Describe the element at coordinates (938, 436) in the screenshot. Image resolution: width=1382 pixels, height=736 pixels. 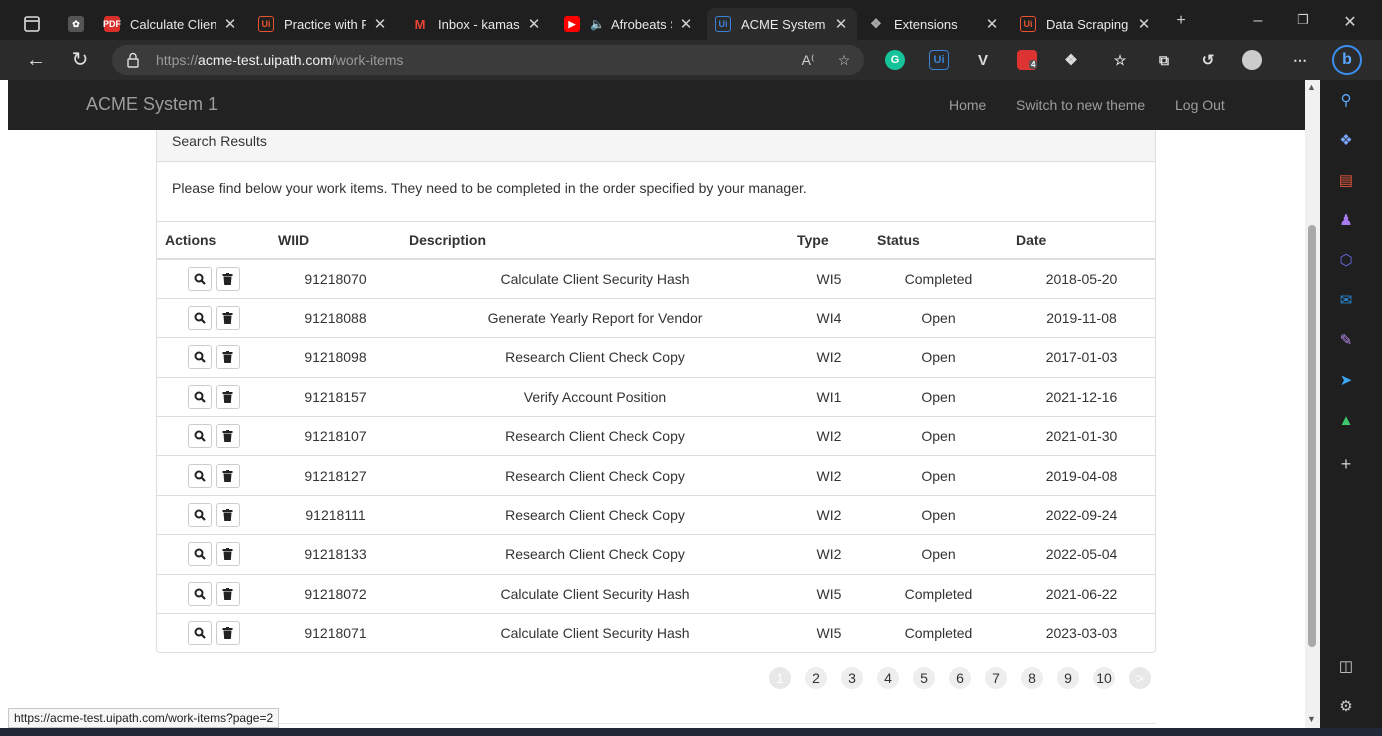
I see `status-cell: Open` at that location.